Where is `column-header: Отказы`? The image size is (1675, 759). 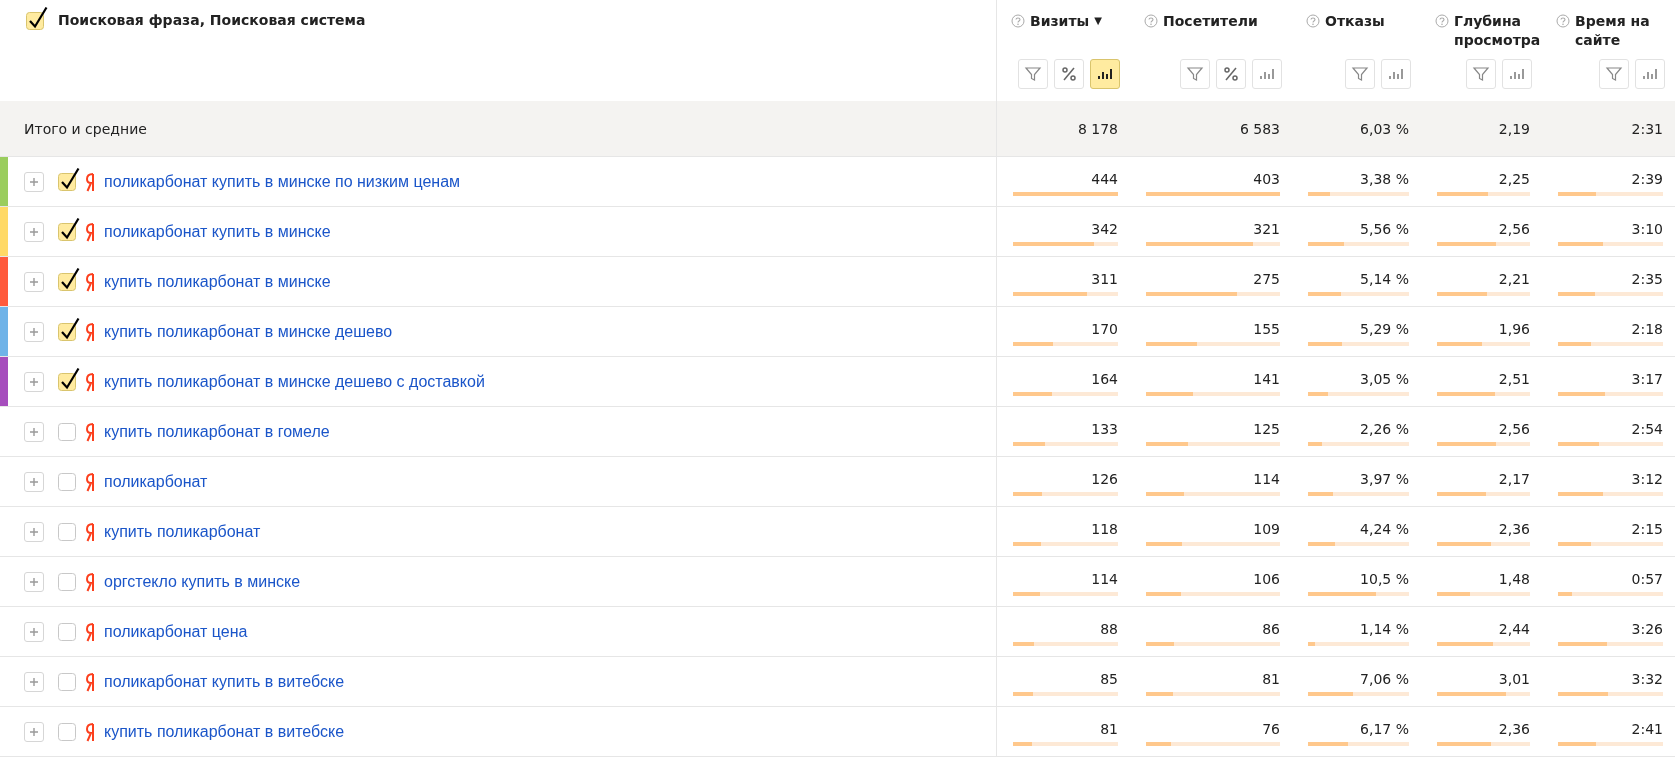
column-header: Отказы is located at coordinates (1355, 21).